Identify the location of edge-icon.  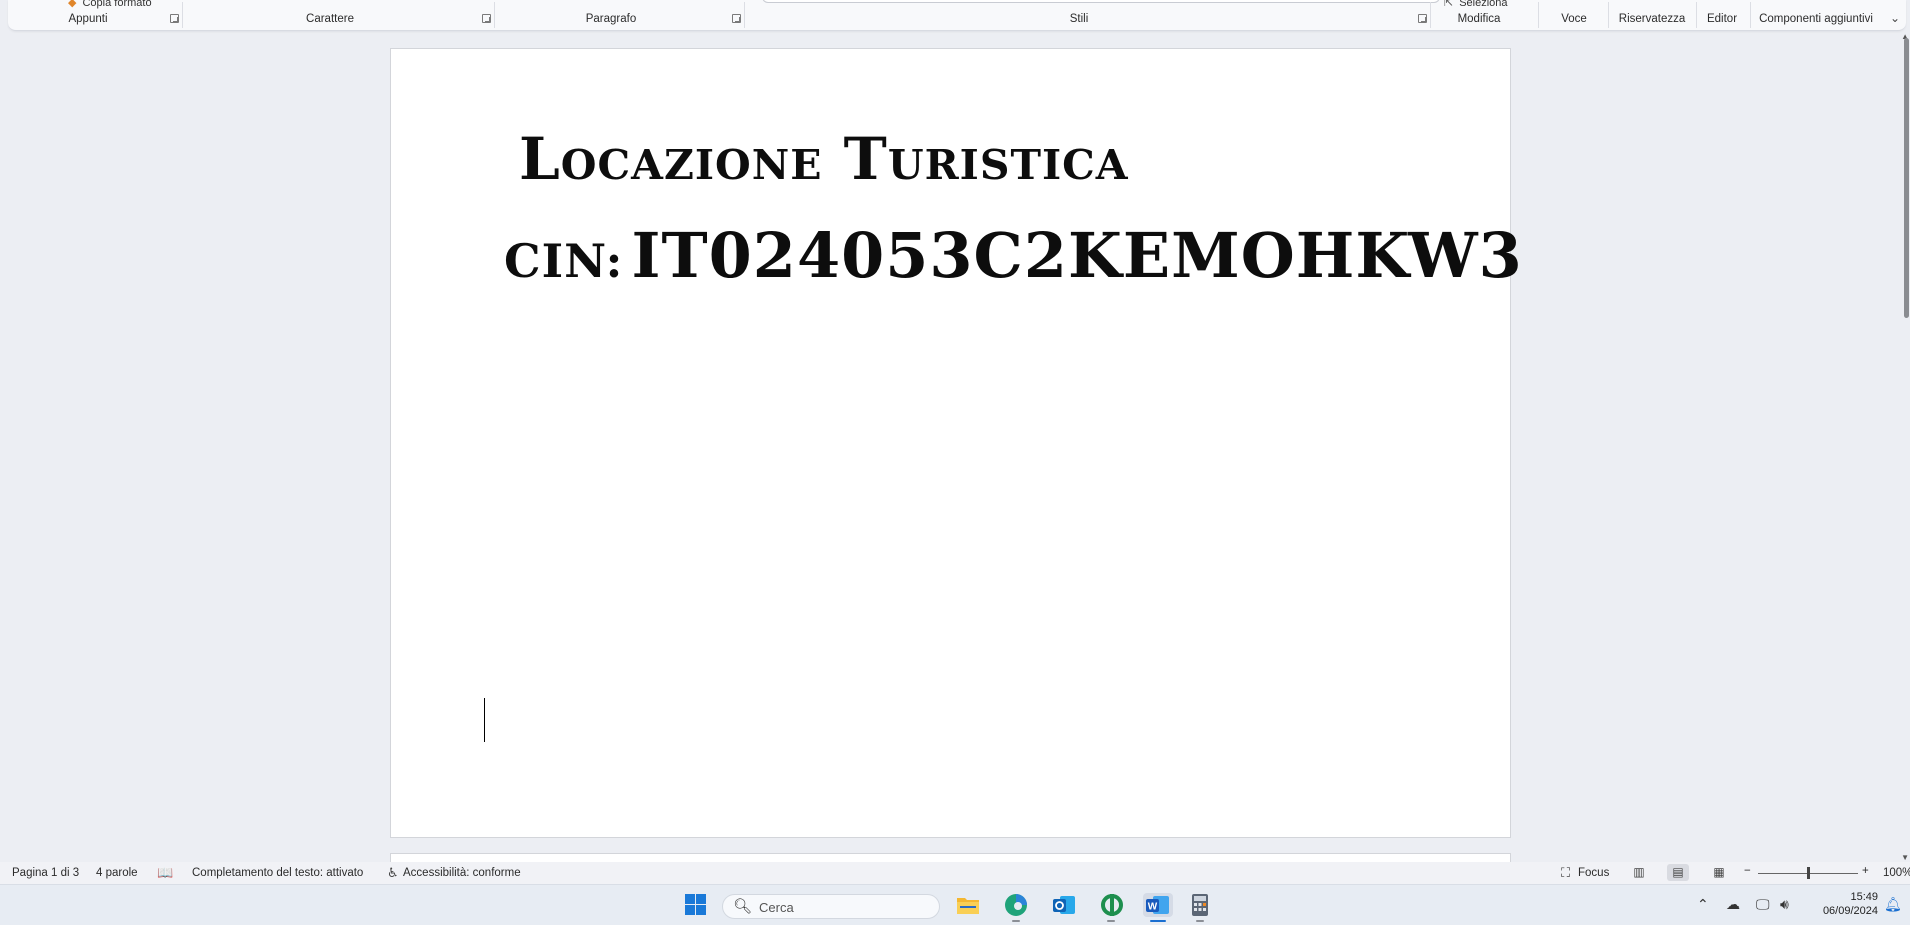
(1016, 905).